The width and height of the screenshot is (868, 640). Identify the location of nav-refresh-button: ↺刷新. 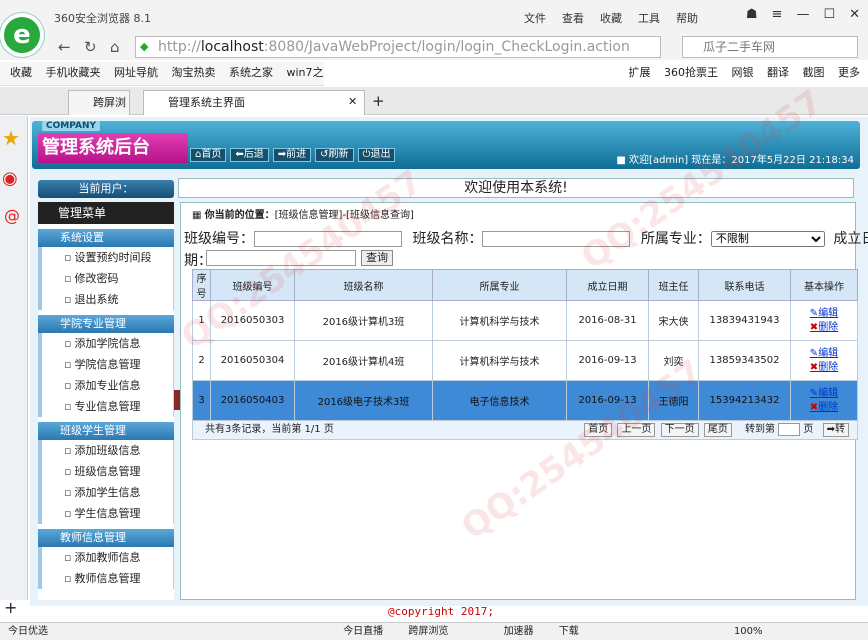
(334, 155).